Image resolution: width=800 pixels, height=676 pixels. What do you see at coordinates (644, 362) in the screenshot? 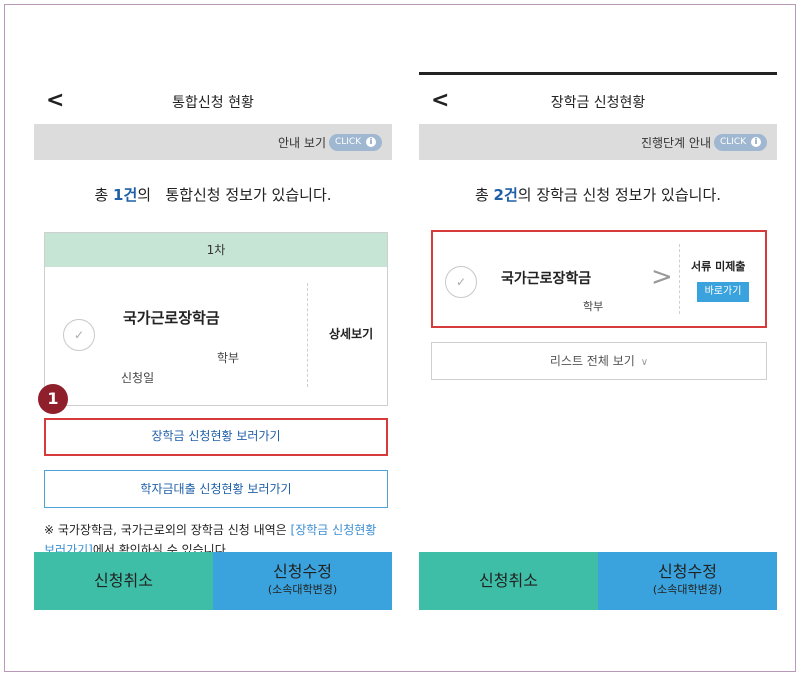
I see `chevron-down-icon: ∨` at bounding box center [644, 362].